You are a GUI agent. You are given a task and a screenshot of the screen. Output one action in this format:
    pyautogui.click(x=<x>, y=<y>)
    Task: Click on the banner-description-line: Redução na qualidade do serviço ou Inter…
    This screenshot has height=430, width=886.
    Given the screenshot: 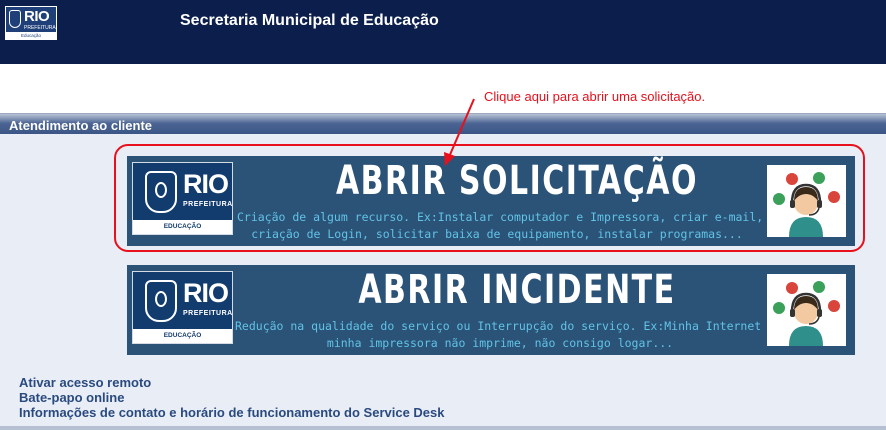 What is the action you would take?
    pyautogui.click(x=522, y=326)
    